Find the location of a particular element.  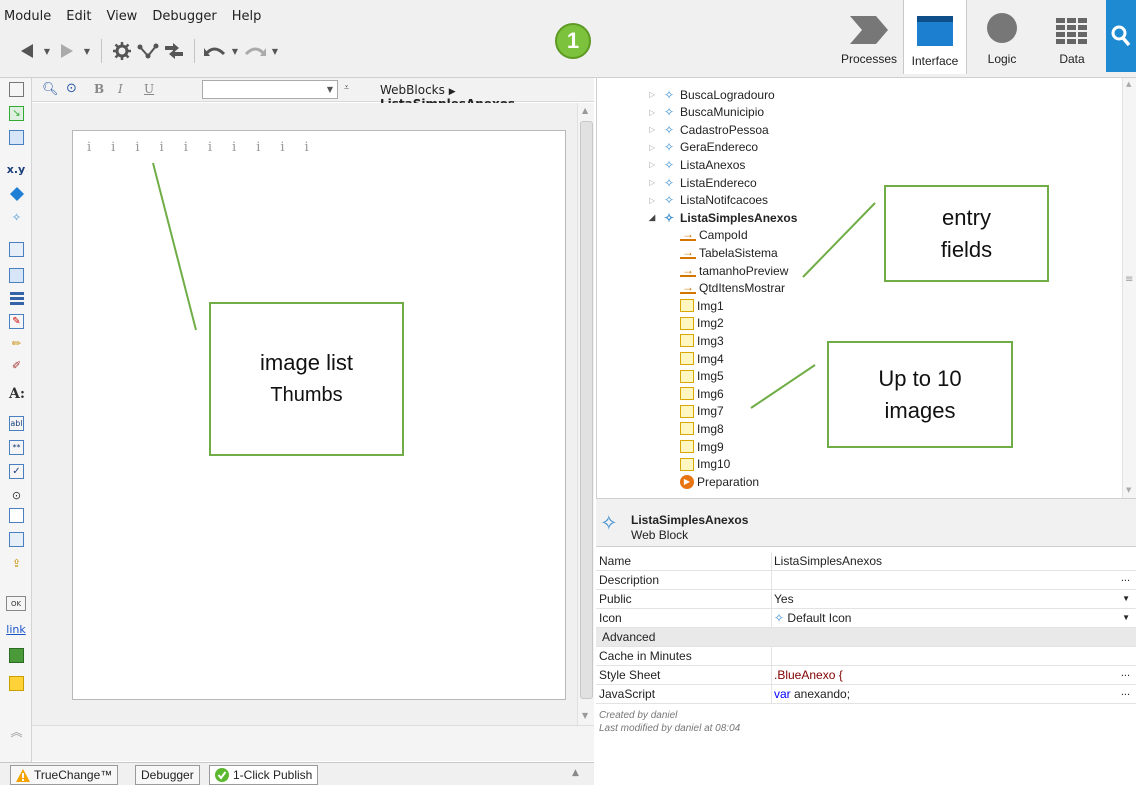

dependencies-button is located at coordinates (148, 51).